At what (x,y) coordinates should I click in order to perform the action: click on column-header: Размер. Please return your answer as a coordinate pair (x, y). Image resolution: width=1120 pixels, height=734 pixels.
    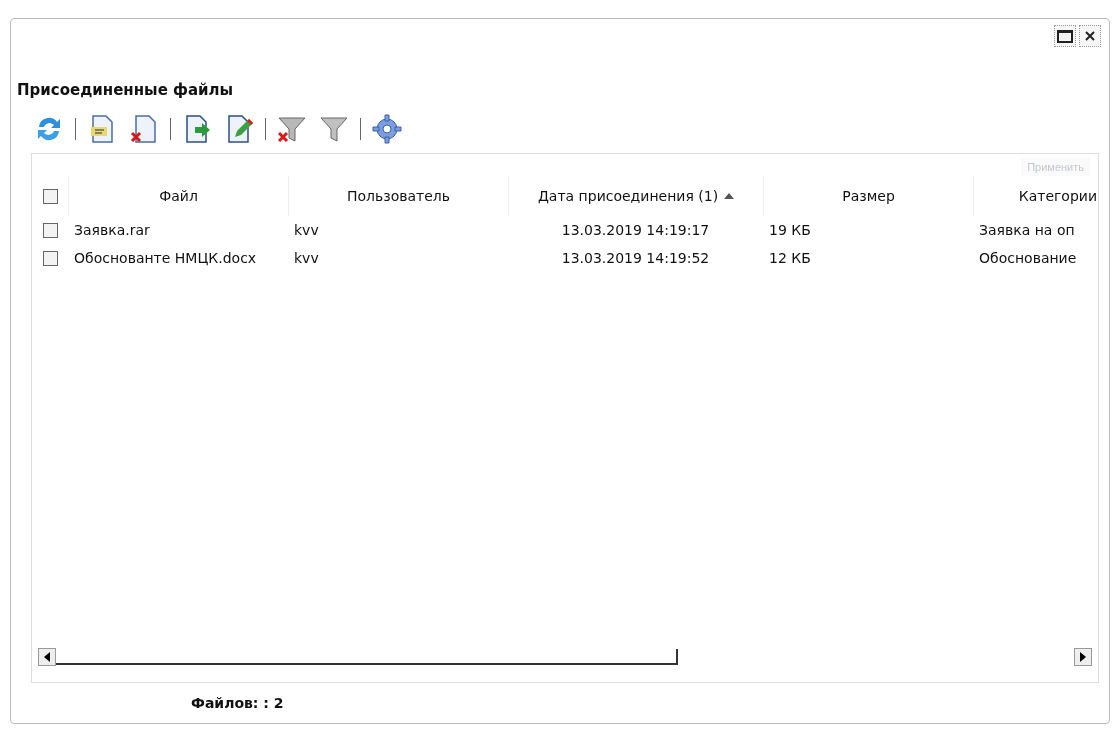
    Looking at the image, I should click on (868, 196).